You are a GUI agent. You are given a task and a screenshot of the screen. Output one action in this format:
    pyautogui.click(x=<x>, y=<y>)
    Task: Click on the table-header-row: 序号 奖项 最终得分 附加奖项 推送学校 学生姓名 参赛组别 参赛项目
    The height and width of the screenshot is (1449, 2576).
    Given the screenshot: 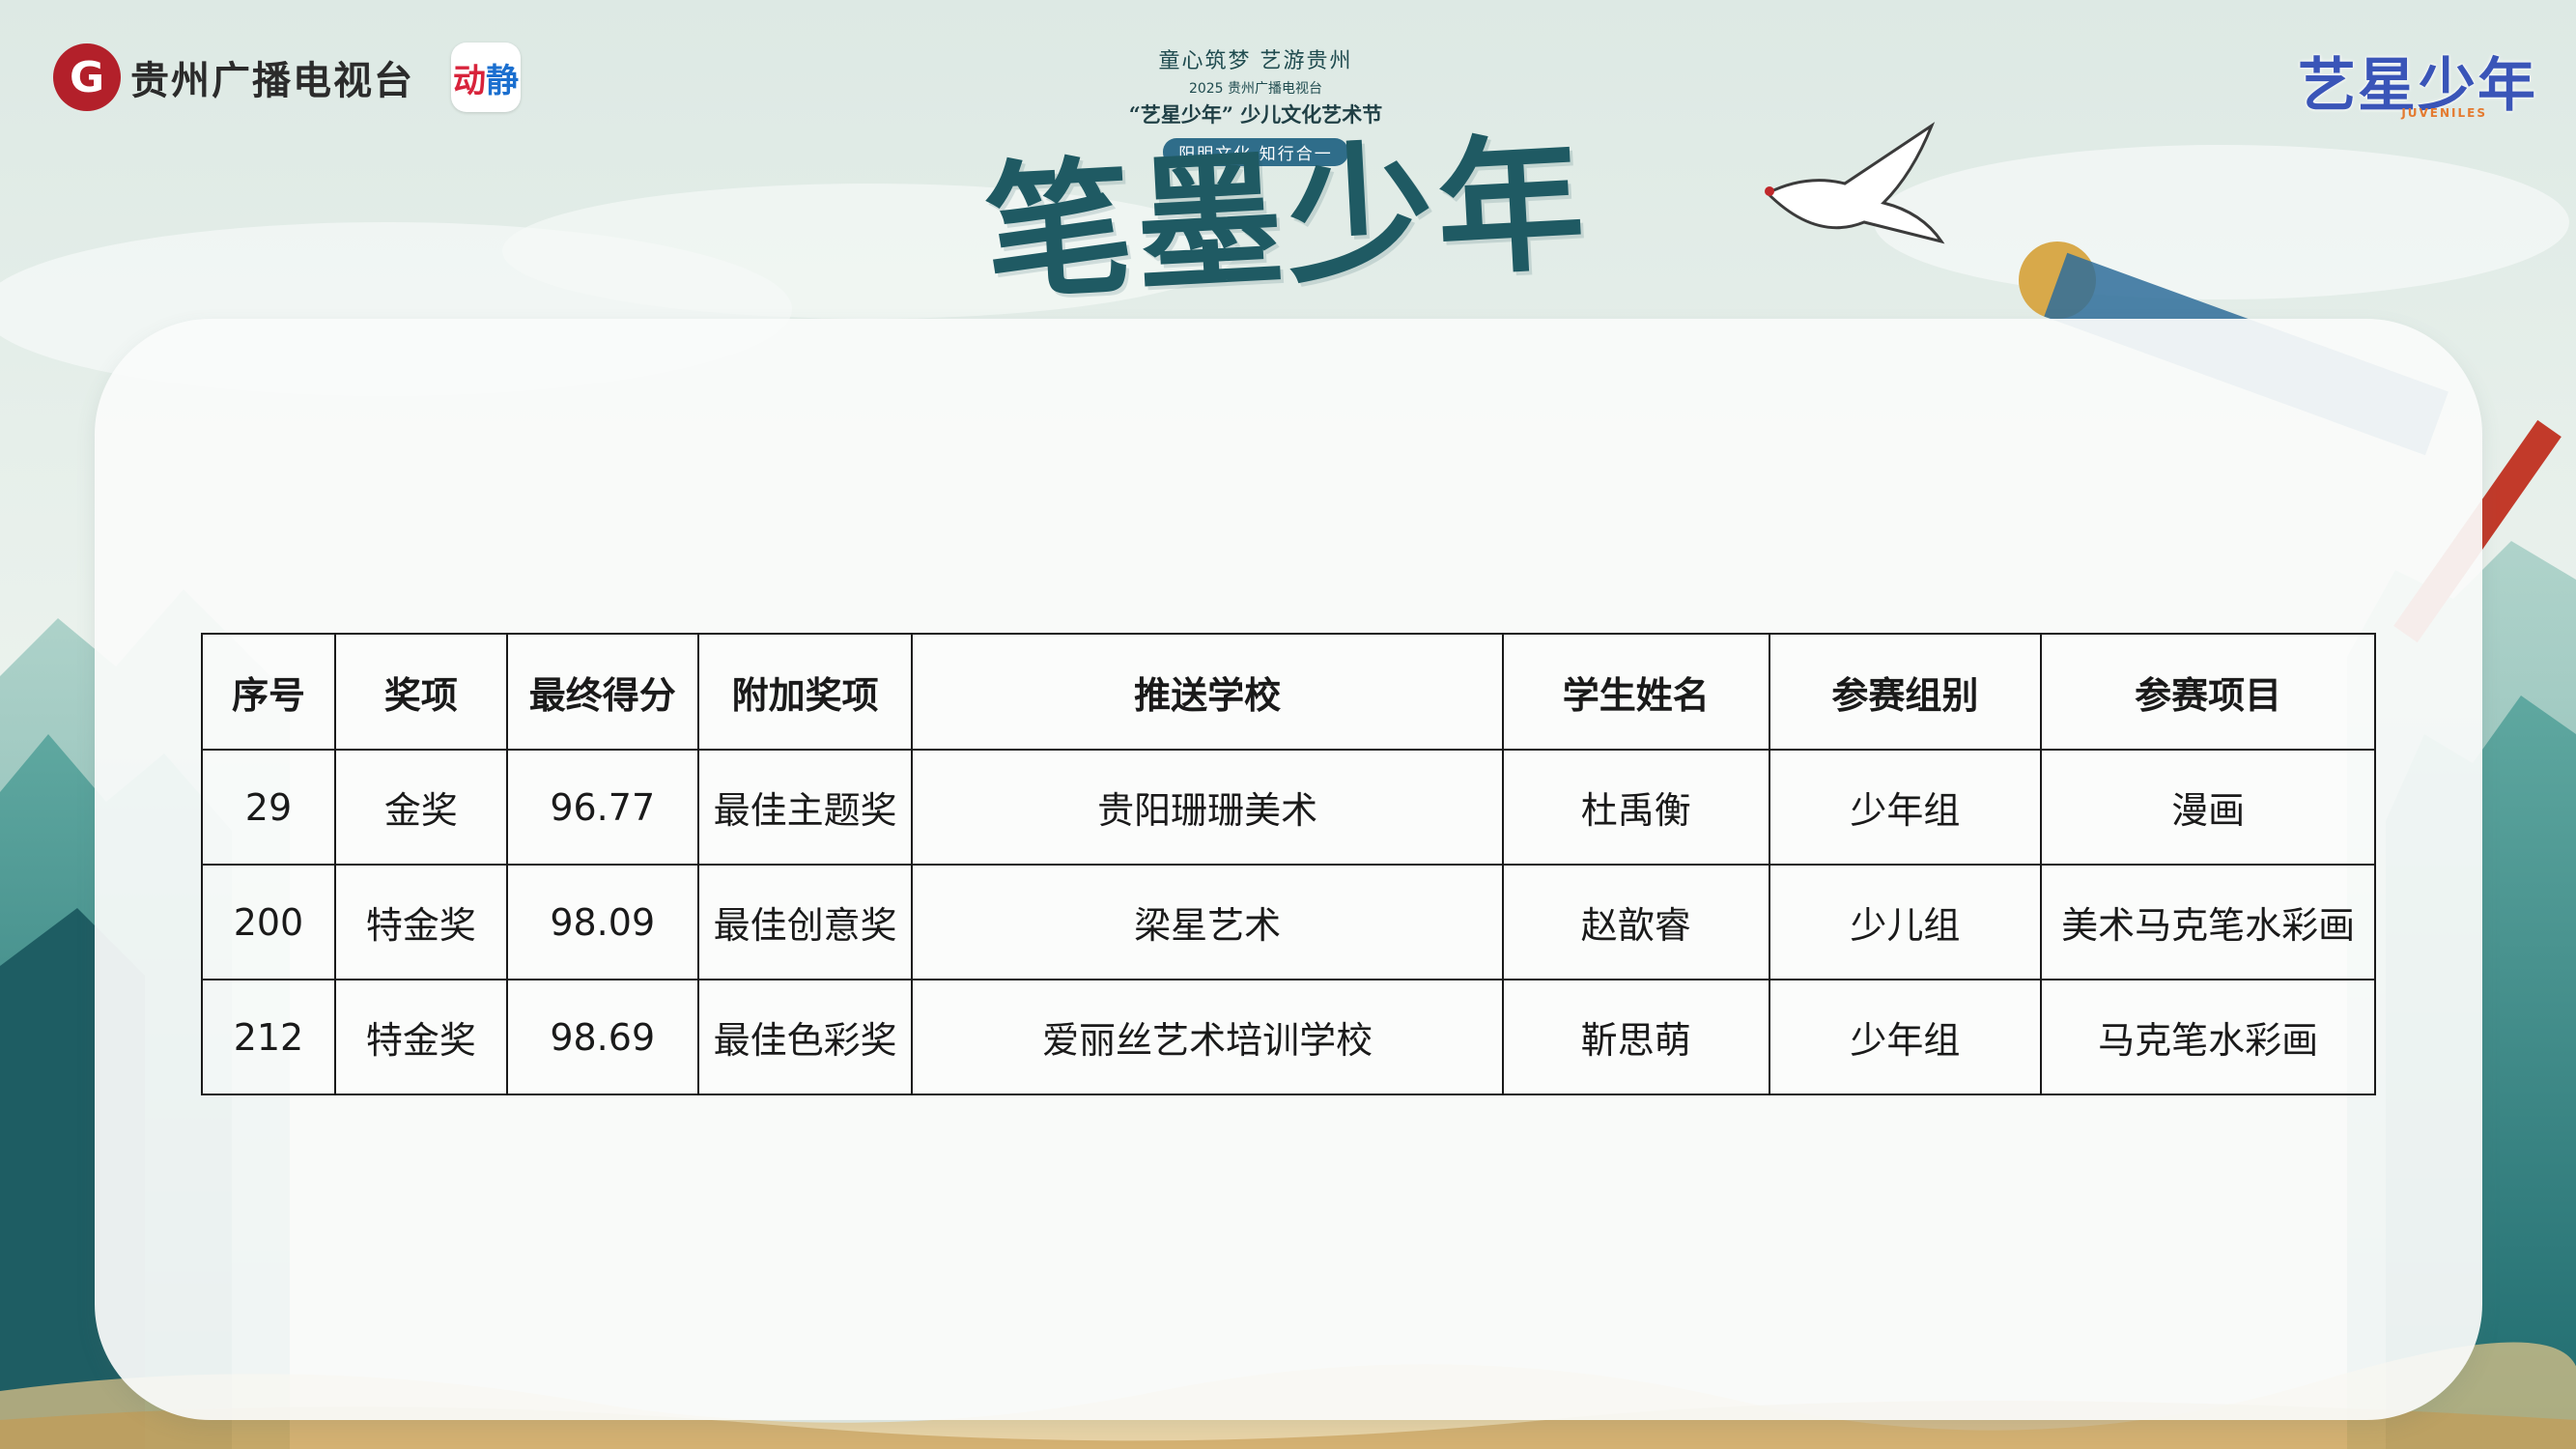 What is the action you would take?
    pyautogui.click(x=1288, y=692)
    